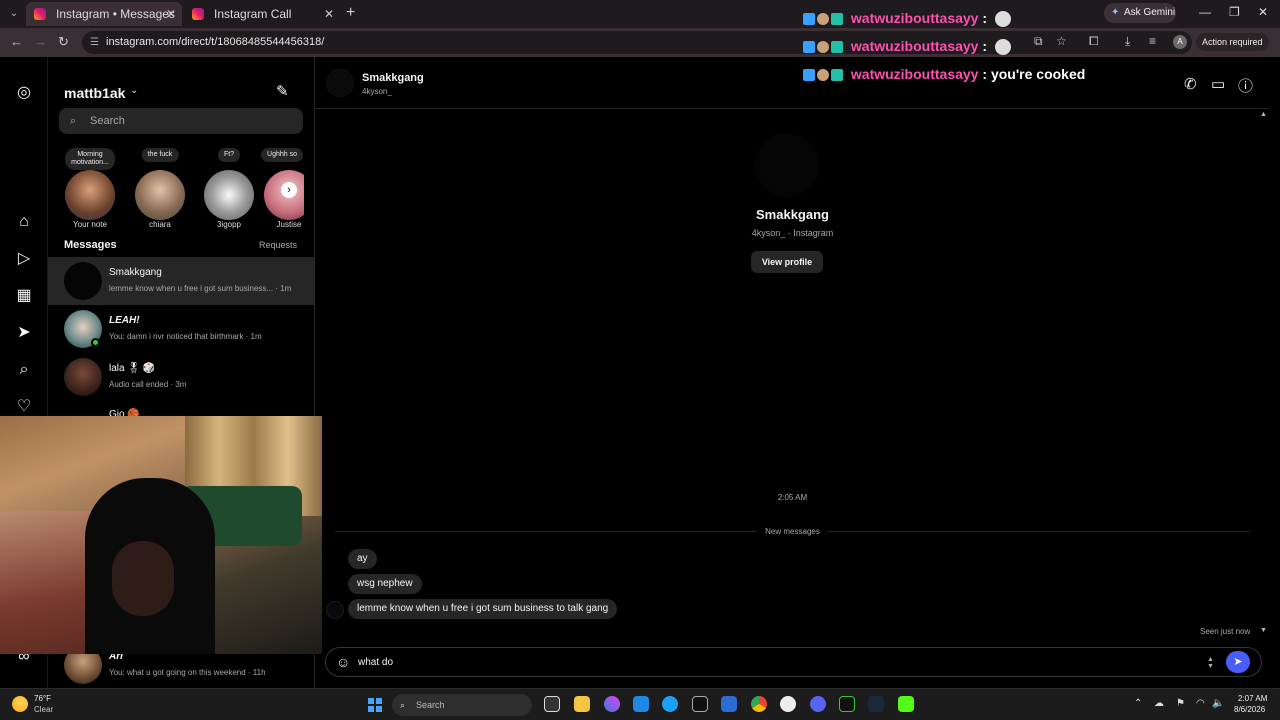 The height and width of the screenshot is (720, 1280). I want to click on steam-icon, so click(876, 704).